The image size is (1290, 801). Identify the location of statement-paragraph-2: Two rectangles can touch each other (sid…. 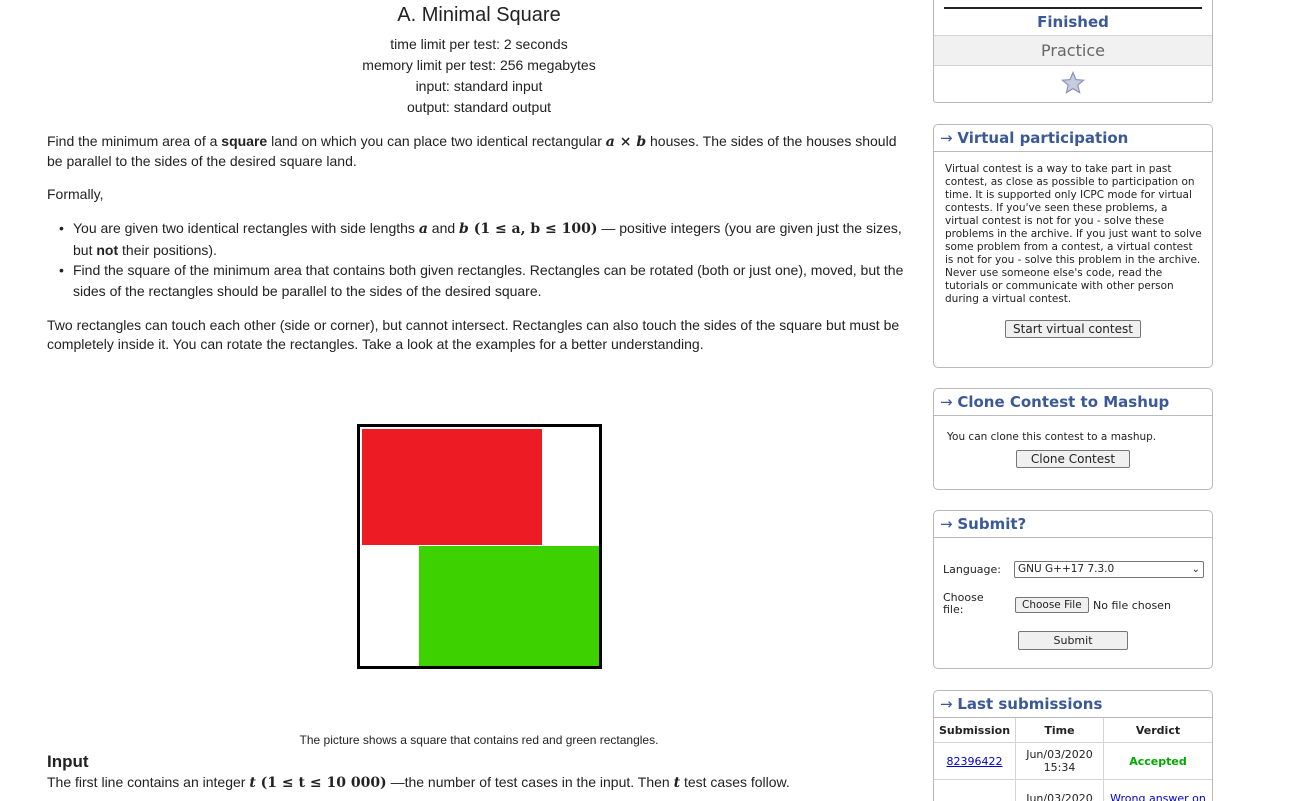
(477, 335).